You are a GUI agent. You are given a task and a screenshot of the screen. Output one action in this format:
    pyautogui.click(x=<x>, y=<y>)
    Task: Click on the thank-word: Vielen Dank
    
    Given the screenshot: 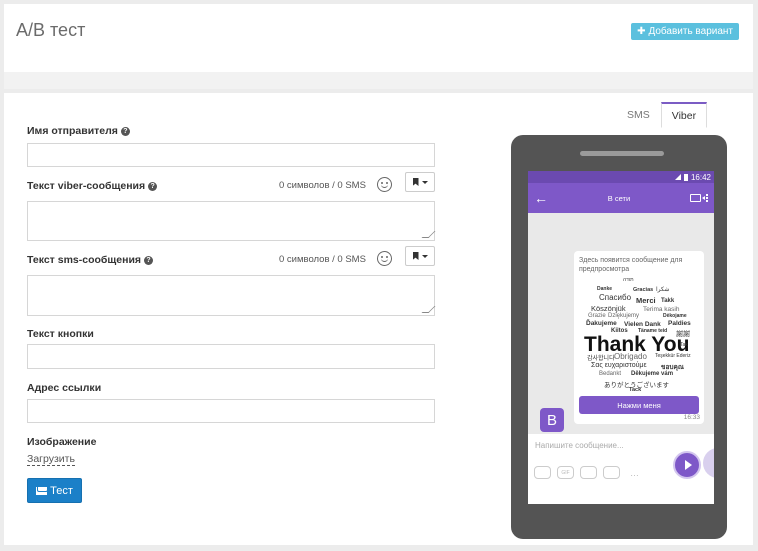 What is the action you would take?
    pyautogui.click(x=642, y=324)
    